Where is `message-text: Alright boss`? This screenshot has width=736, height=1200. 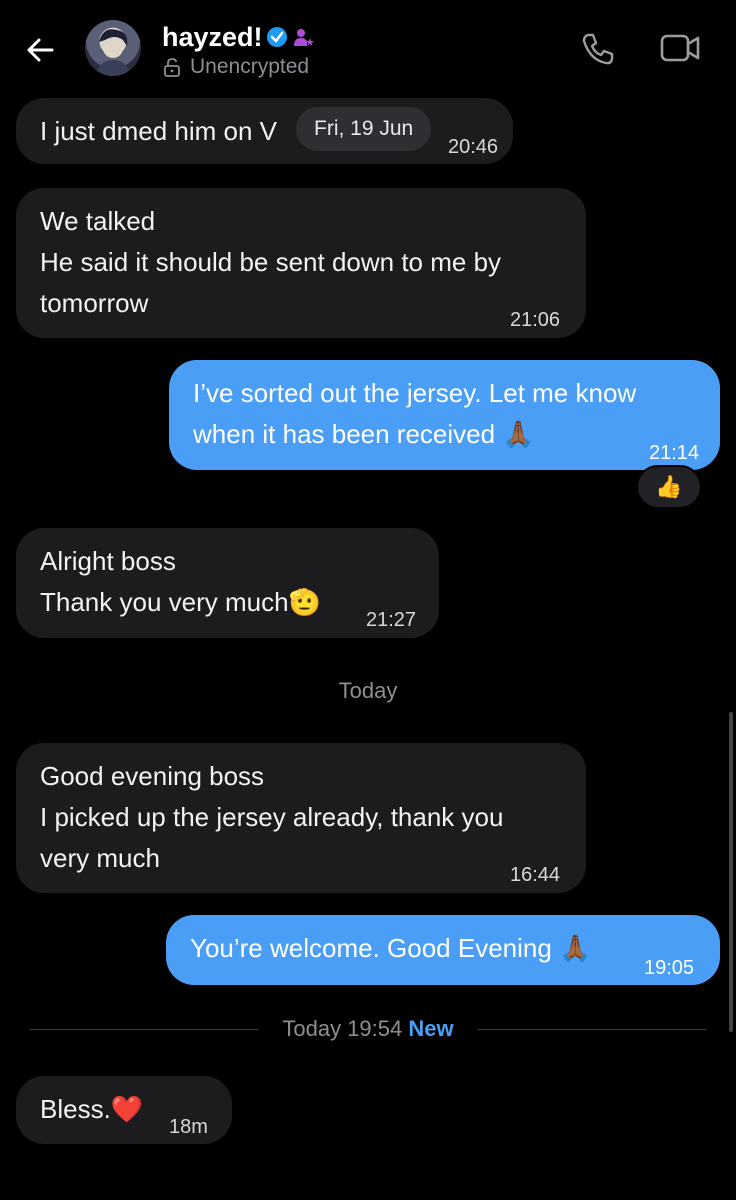
message-text: Alright boss is located at coordinates (108, 561).